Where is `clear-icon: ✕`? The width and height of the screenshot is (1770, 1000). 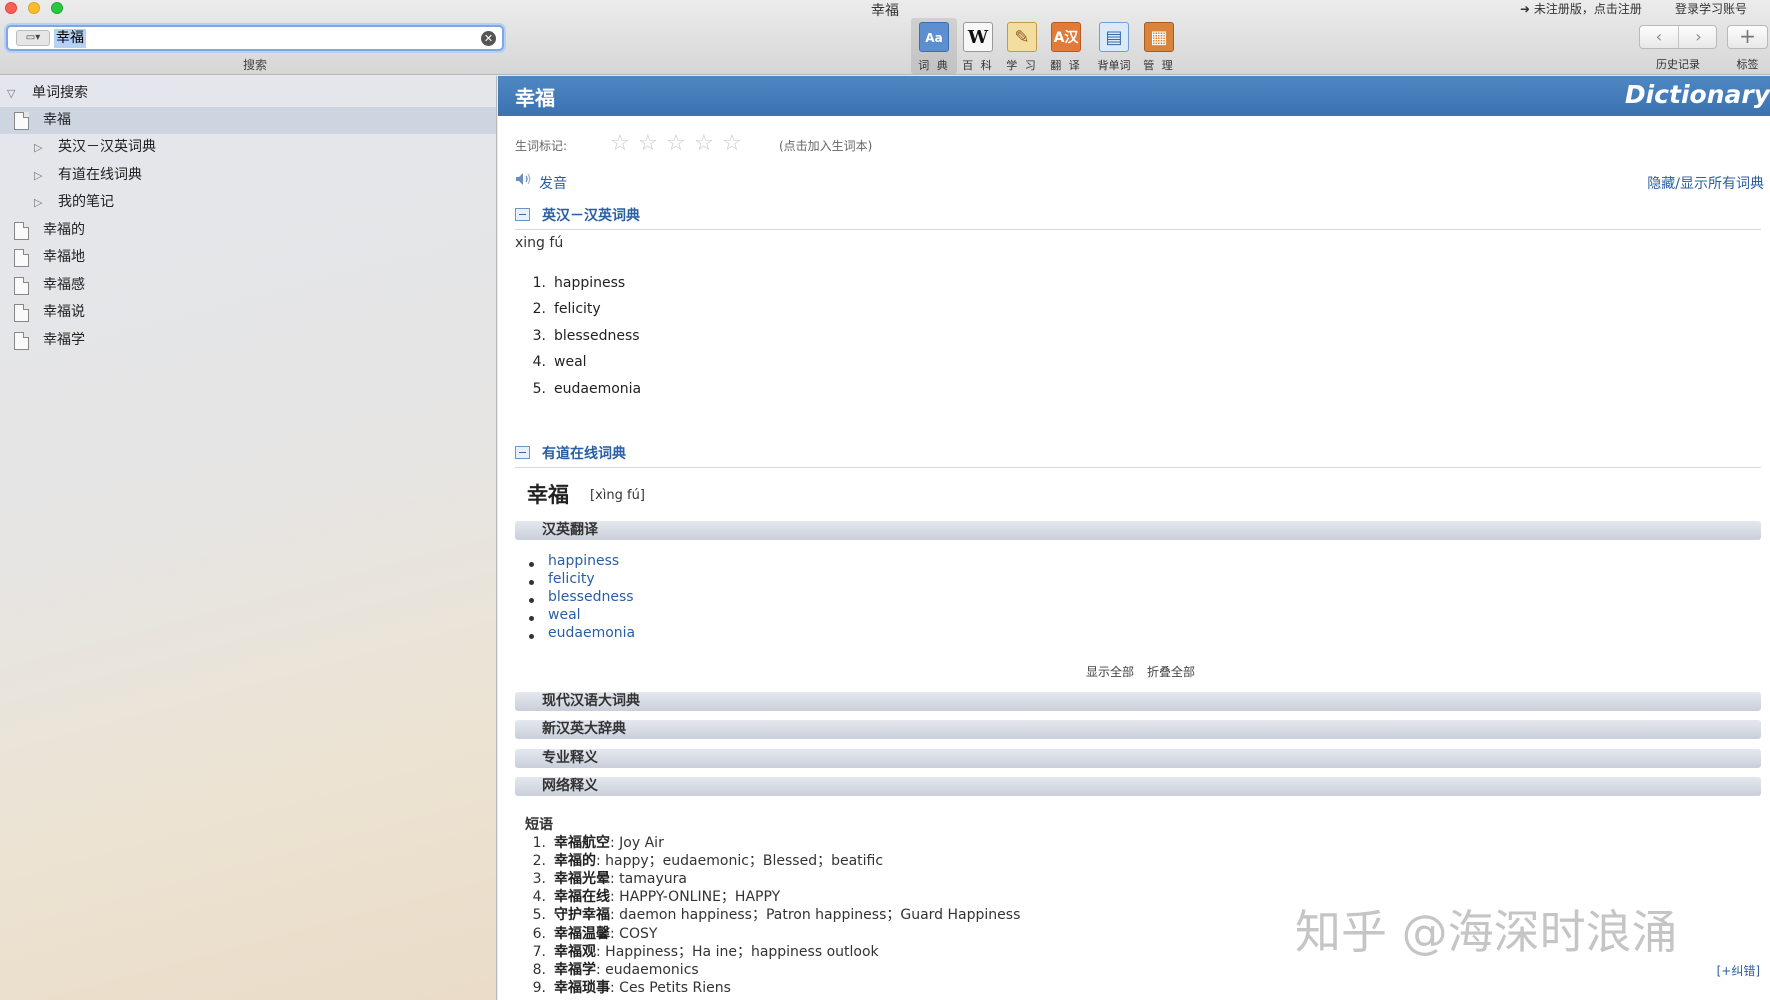
clear-icon: ✕ is located at coordinates (488, 38).